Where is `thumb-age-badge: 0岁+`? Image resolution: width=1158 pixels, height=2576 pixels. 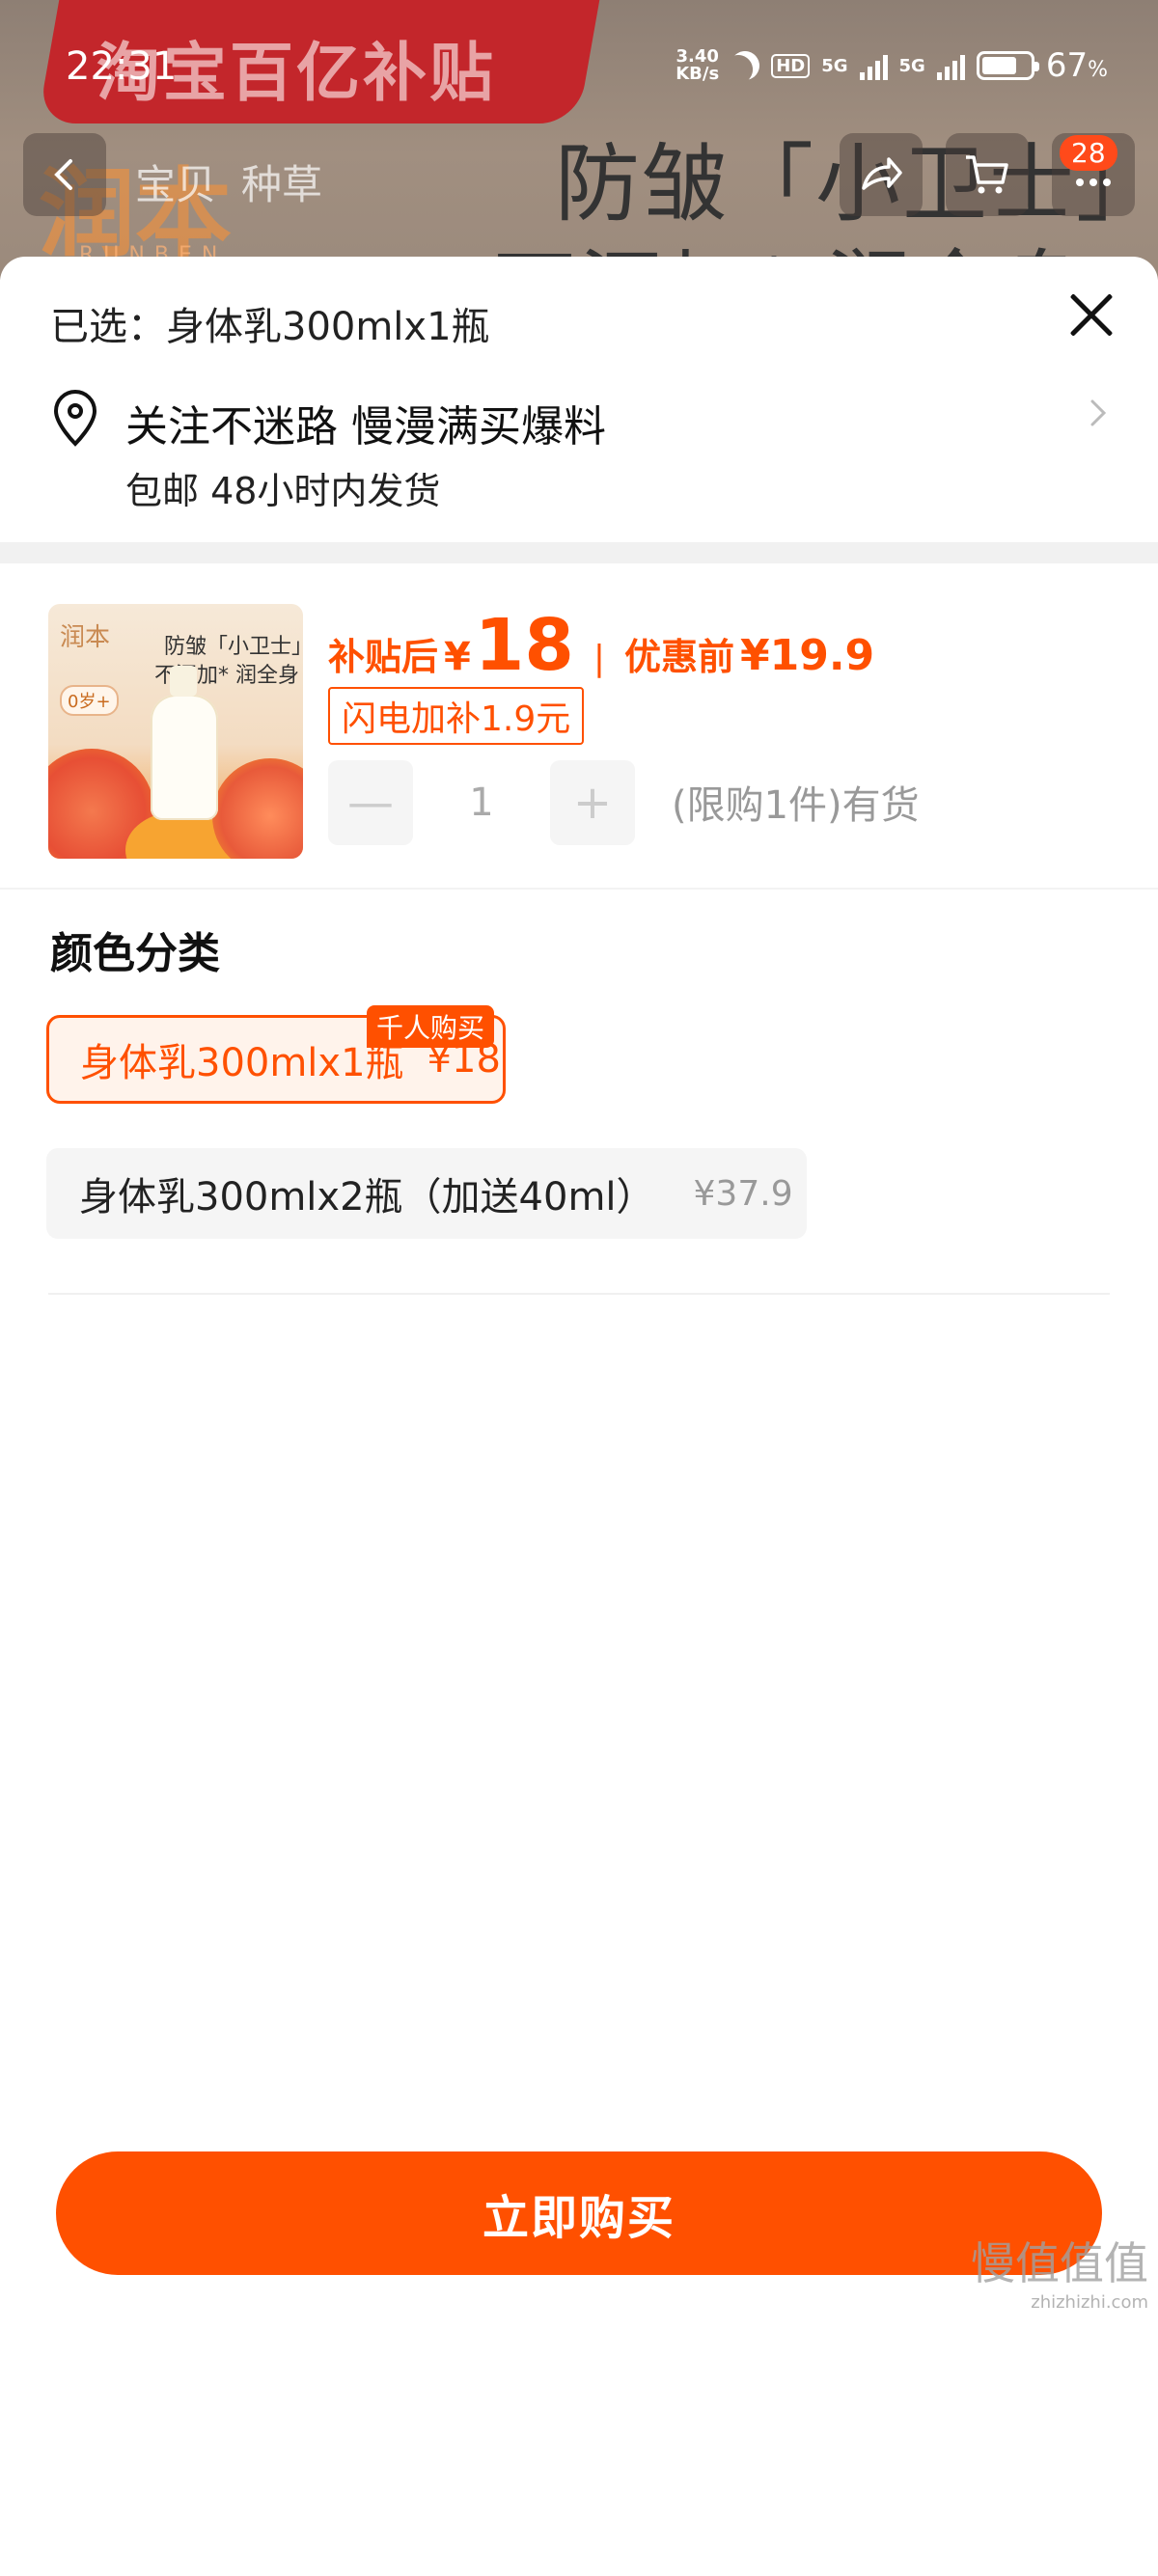
thumb-age-badge: 0岁+ is located at coordinates (89, 701).